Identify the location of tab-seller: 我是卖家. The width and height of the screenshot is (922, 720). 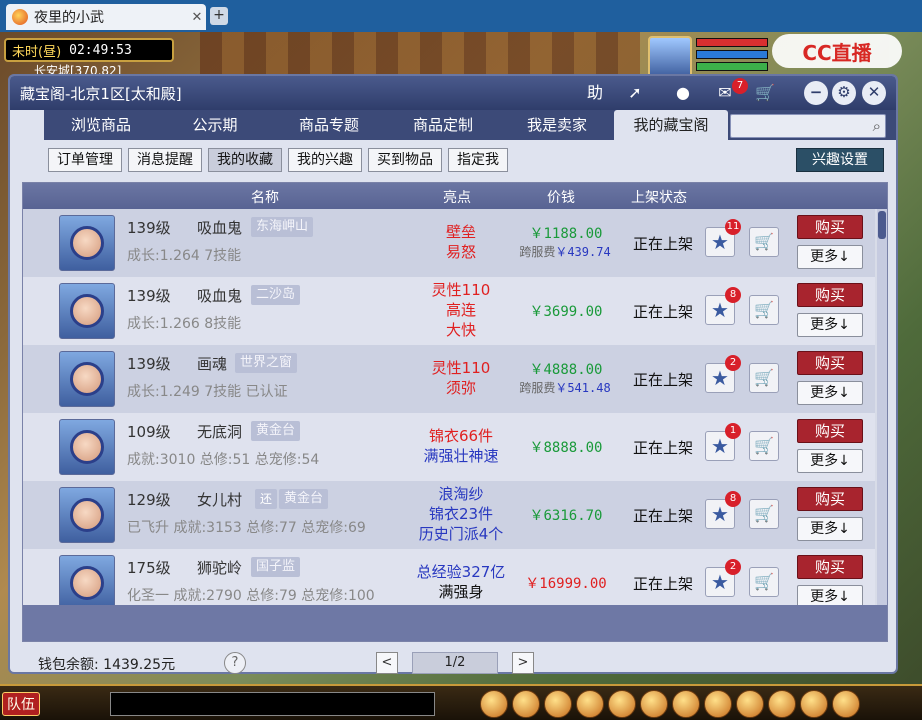
(557, 125).